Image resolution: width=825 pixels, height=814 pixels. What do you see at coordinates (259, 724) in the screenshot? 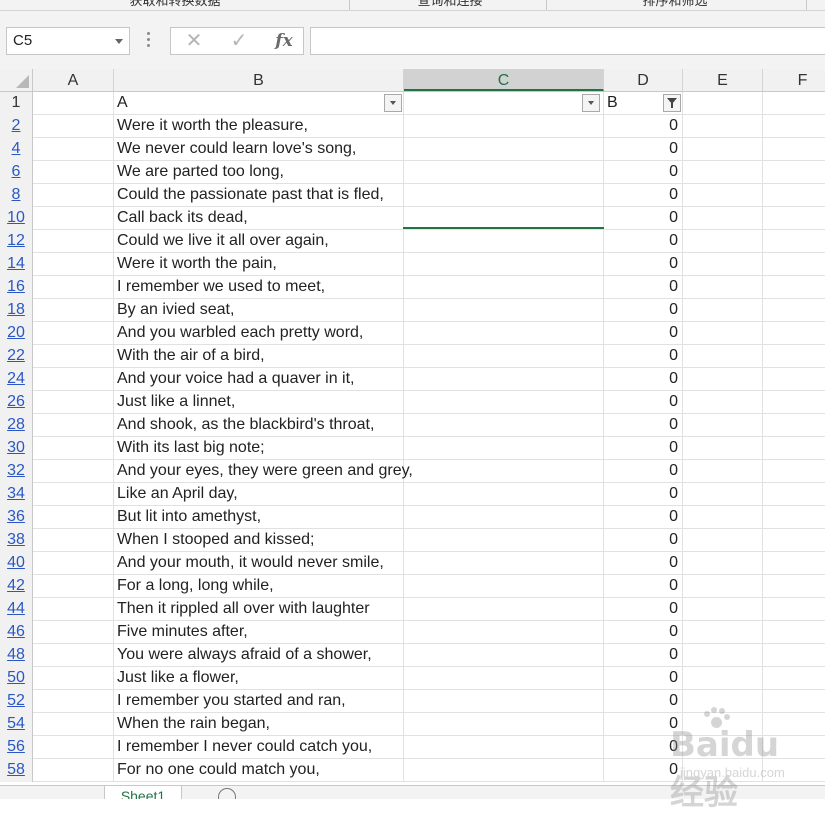
I see `cell-b: When the rain began,` at bounding box center [259, 724].